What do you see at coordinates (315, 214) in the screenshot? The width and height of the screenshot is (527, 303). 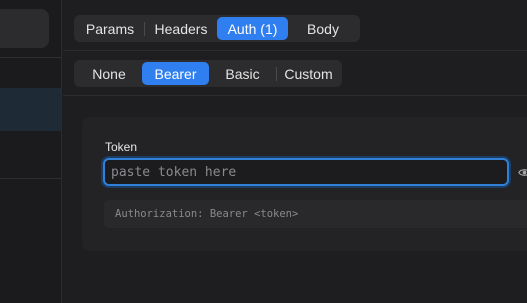 I see `auth-header-preview: Authorization: Bearer <token>` at bounding box center [315, 214].